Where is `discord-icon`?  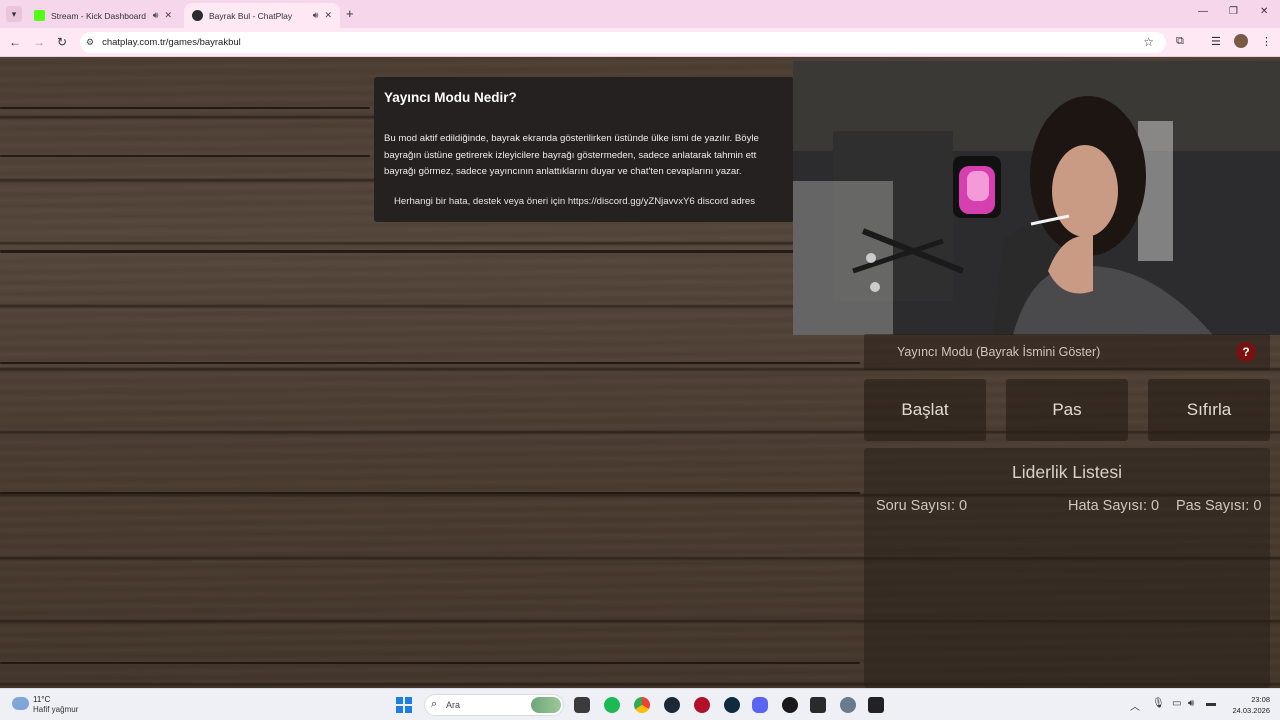 discord-icon is located at coordinates (760, 705).